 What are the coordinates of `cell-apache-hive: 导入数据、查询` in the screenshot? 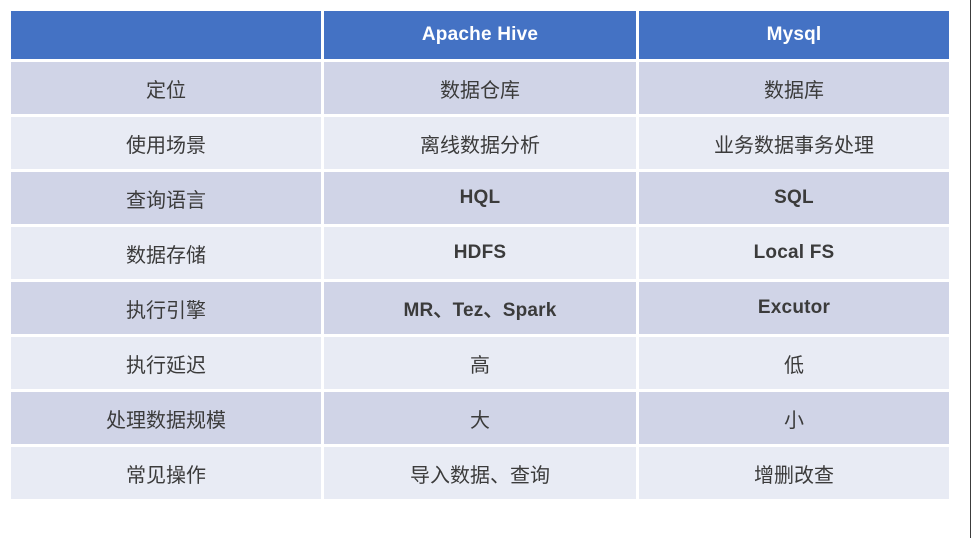 It's located at (480, 473).